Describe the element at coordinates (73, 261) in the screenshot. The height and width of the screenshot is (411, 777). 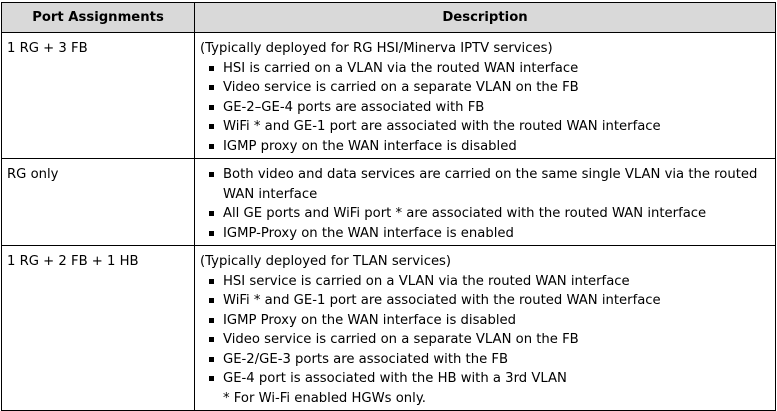
I see `port-assignment-text: 1 RG + 2 FB + 1 HB` at that location.